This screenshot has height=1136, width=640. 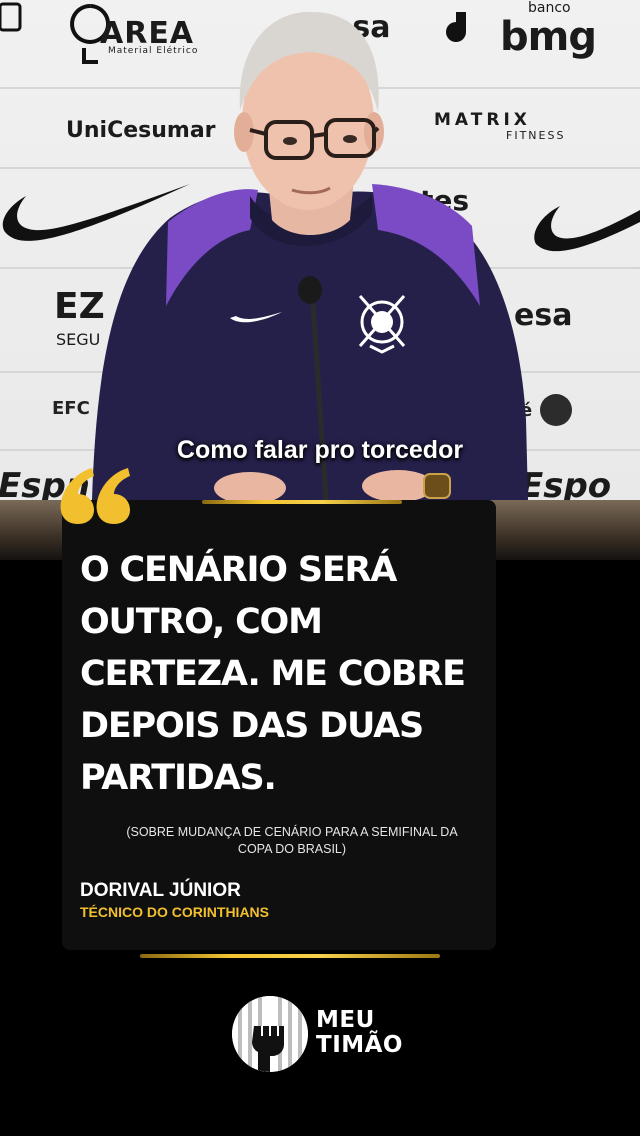 What do you see at coordinates (160, 890) in the screenshot?
I see `speaker-name: DORIVAL JÚNIOR` at bounding box center [160, 890].